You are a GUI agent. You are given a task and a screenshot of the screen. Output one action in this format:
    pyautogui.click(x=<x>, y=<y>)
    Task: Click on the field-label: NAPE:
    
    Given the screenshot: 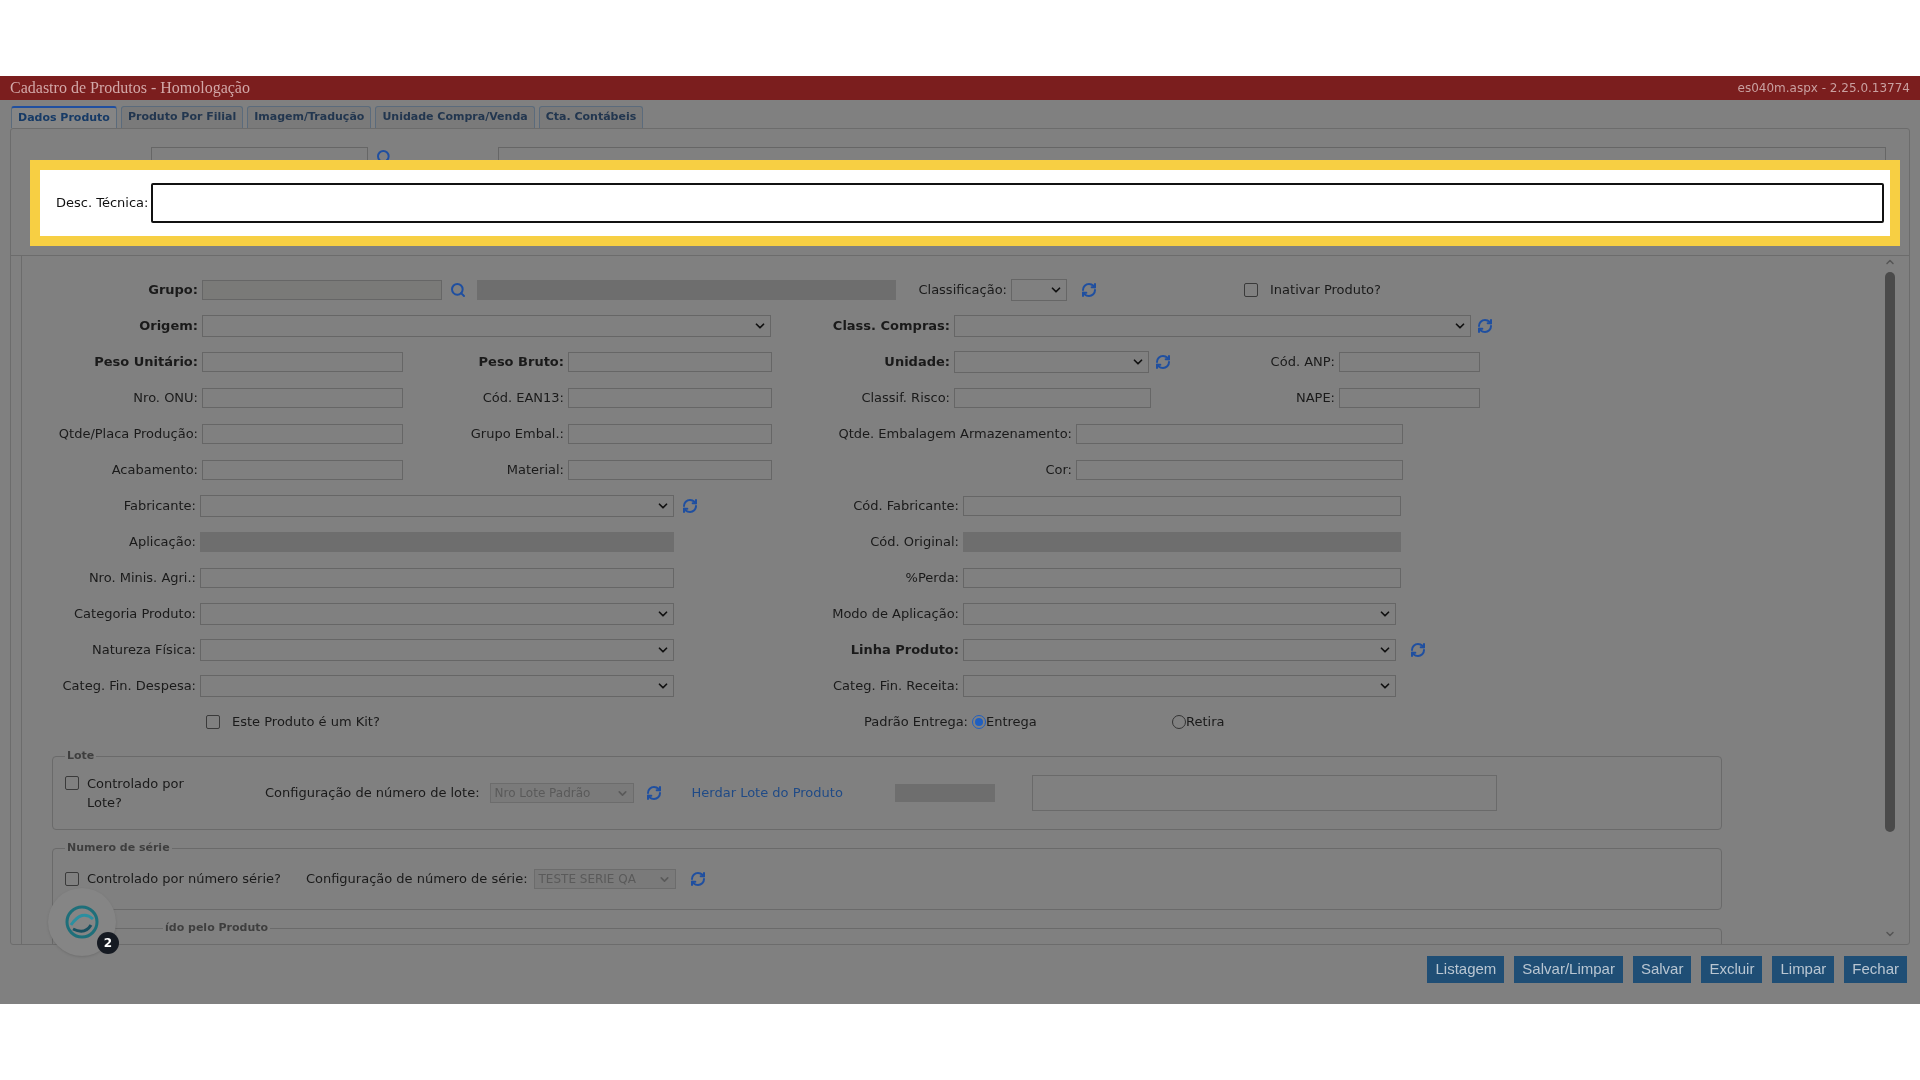 What is the action you would take?
    pyautogui.click(x=1315, y=398)
    